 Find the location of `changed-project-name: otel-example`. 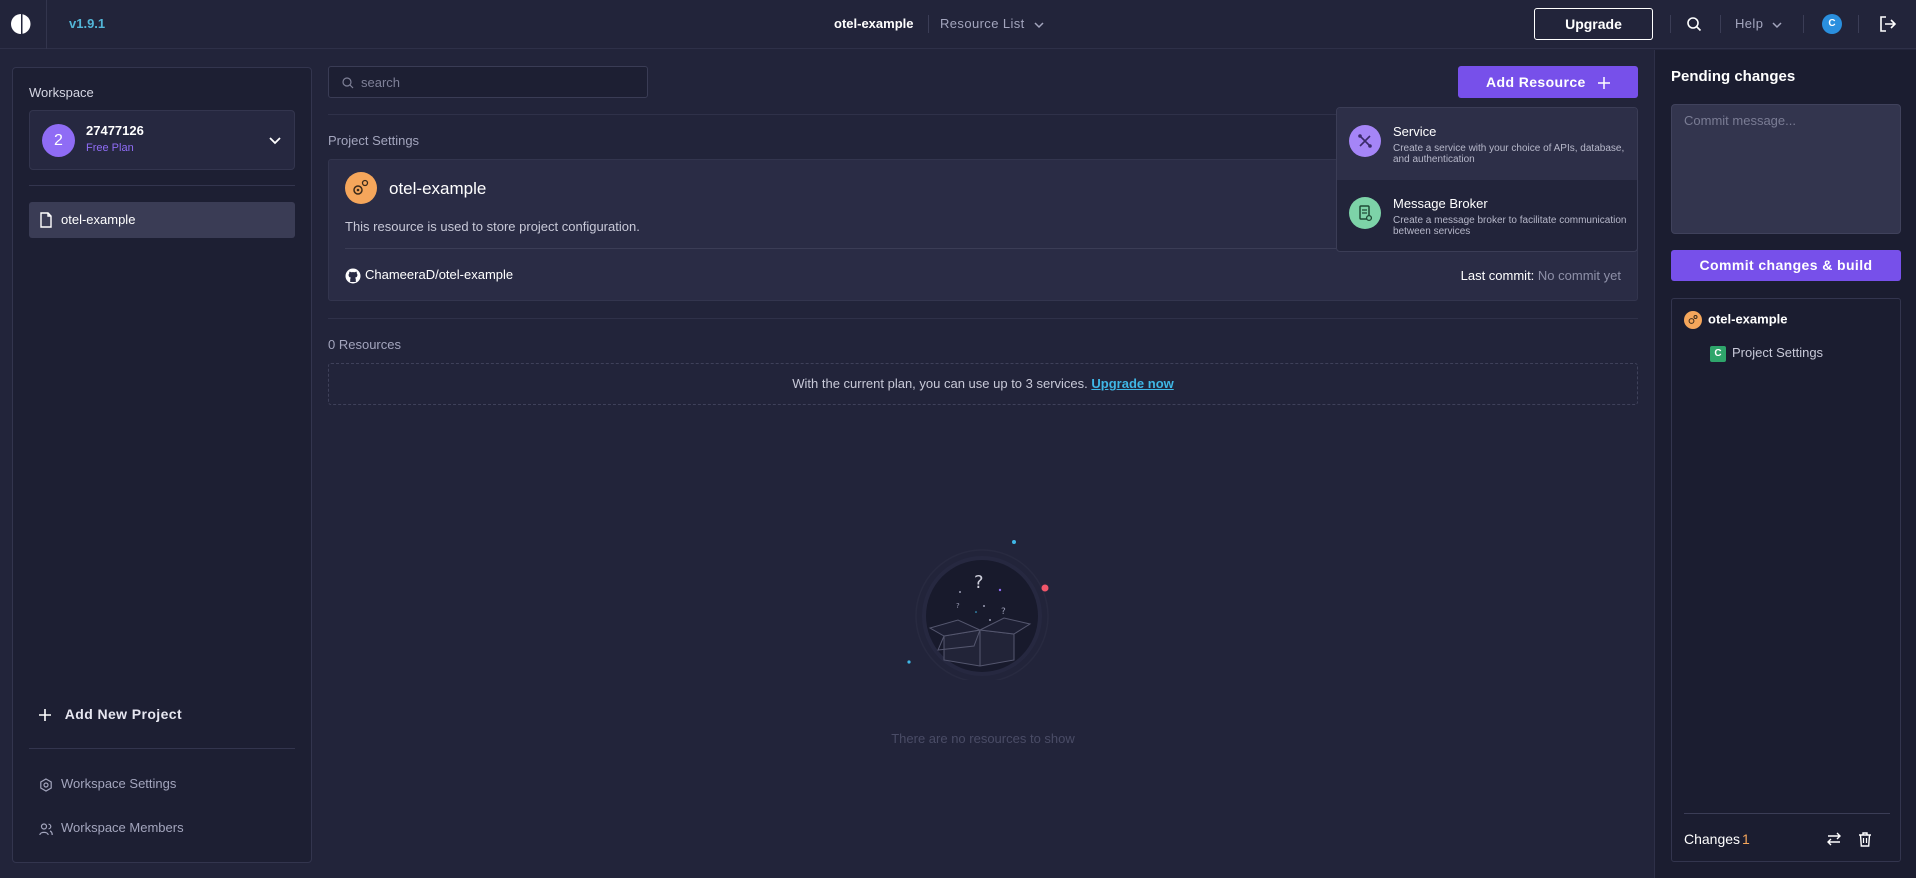

changed-project-name: otel-example is located at coordinates (1748, 319).